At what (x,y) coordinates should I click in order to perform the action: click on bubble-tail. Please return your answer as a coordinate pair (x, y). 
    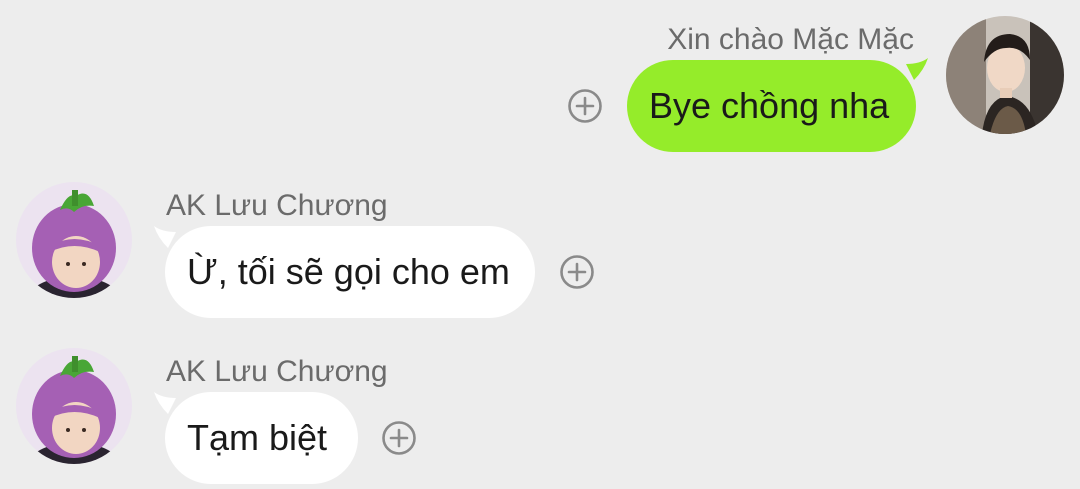
    Looking at the image, I should click on (917, 69).